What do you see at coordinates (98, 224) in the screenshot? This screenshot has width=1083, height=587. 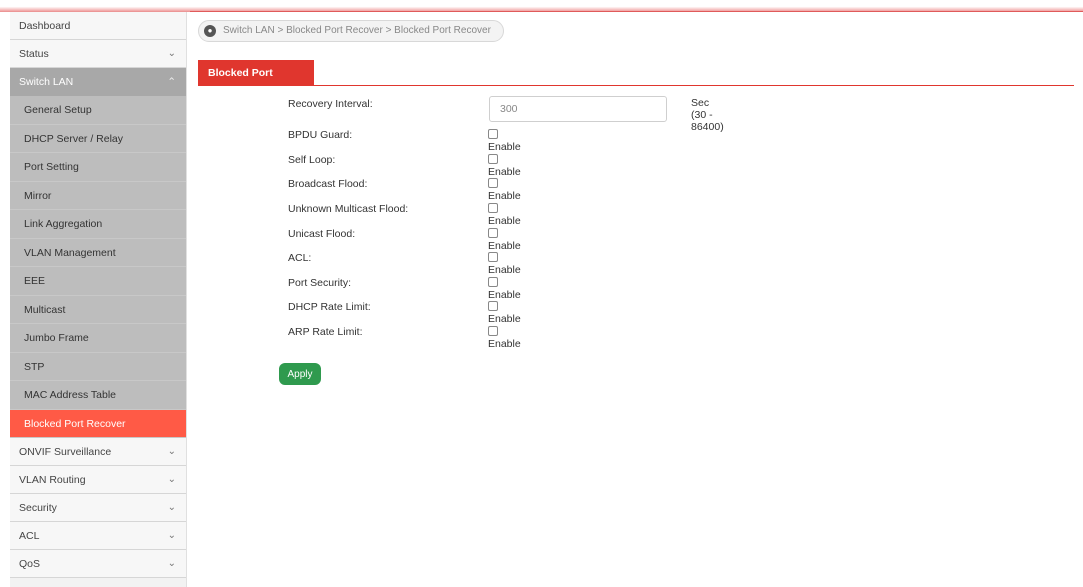 I see `sidebar-item-link-aggregation: Link Aggregation` at bounding box center [98, 224].